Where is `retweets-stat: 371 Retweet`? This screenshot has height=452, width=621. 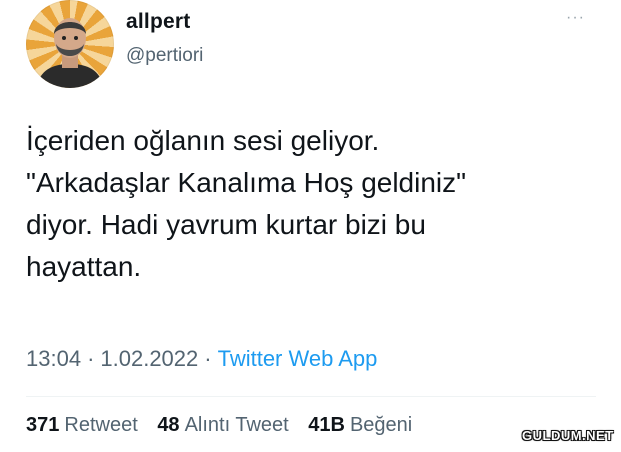
retweets-stat: 371 Retweet is located at coordinates (82, 425).